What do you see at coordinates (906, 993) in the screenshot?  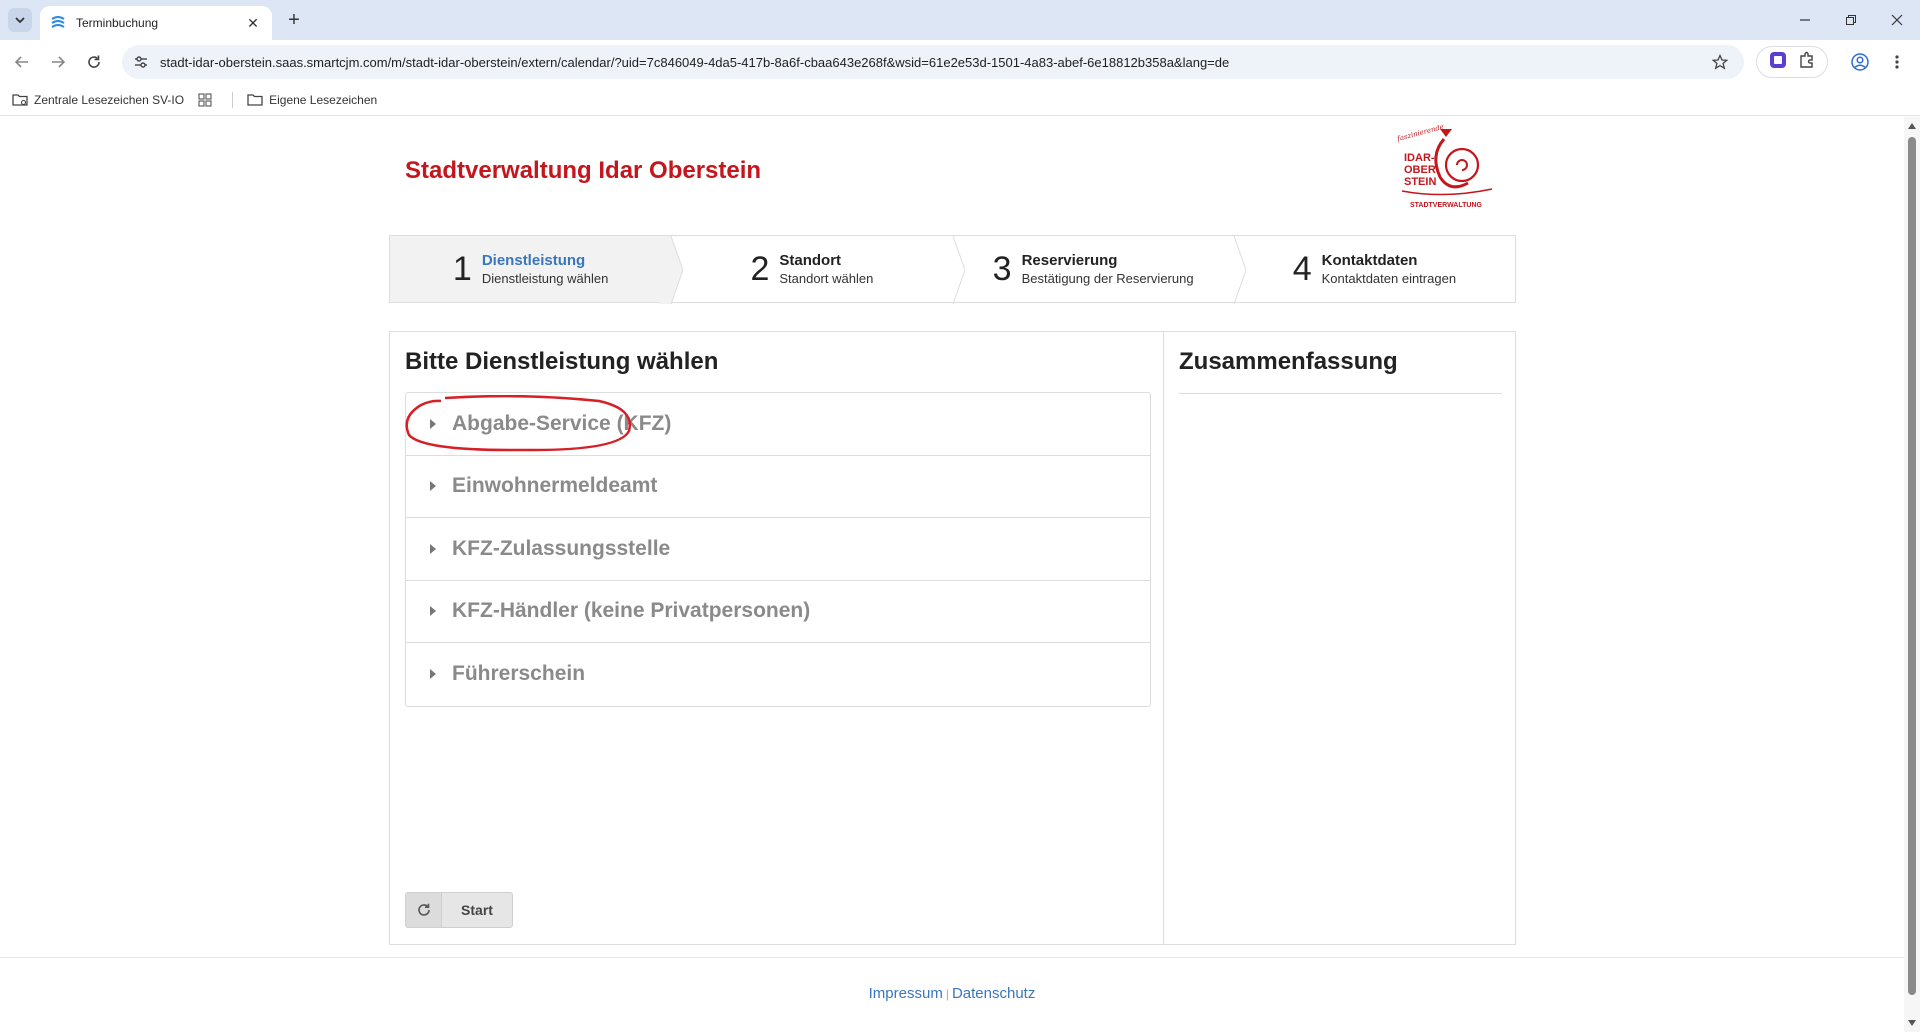 I see `impressum-link: Impressum` at bounding box center [906, 993].